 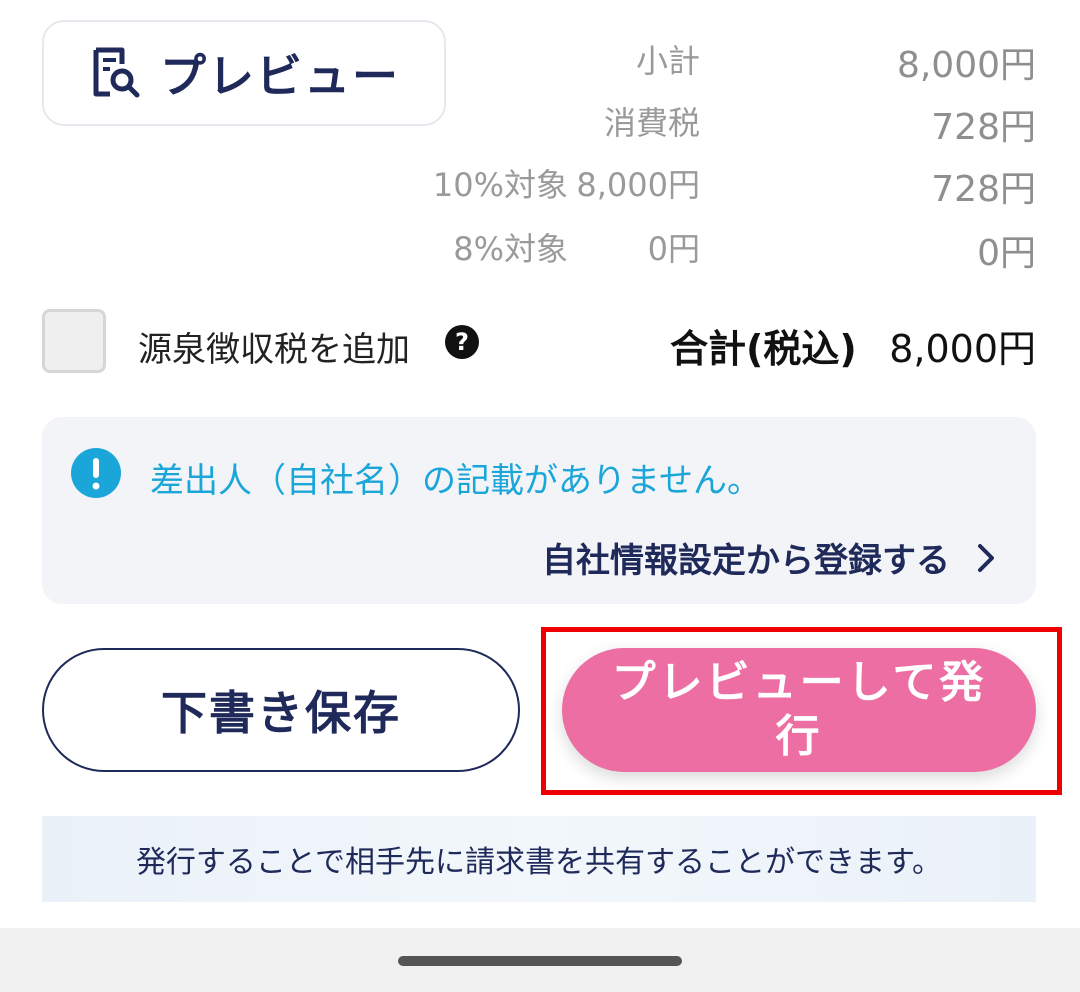 I want to click on rate8-value: 0円, so click(x=1006, y=253).